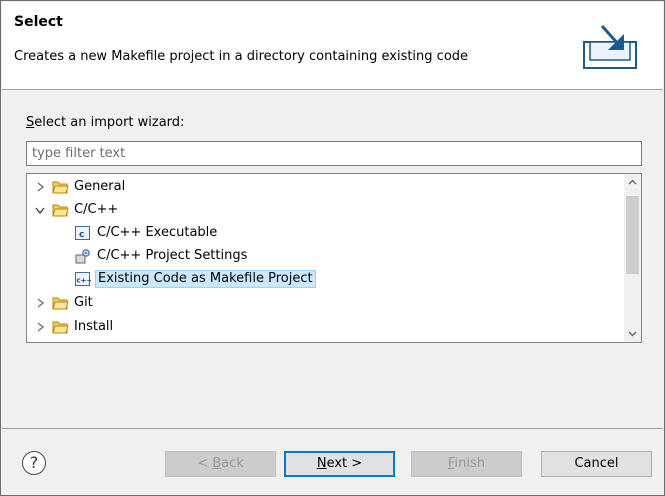  Describe the element at coordinates (610, 46) in the screenshot. I see `import-banner-icon` at that location.